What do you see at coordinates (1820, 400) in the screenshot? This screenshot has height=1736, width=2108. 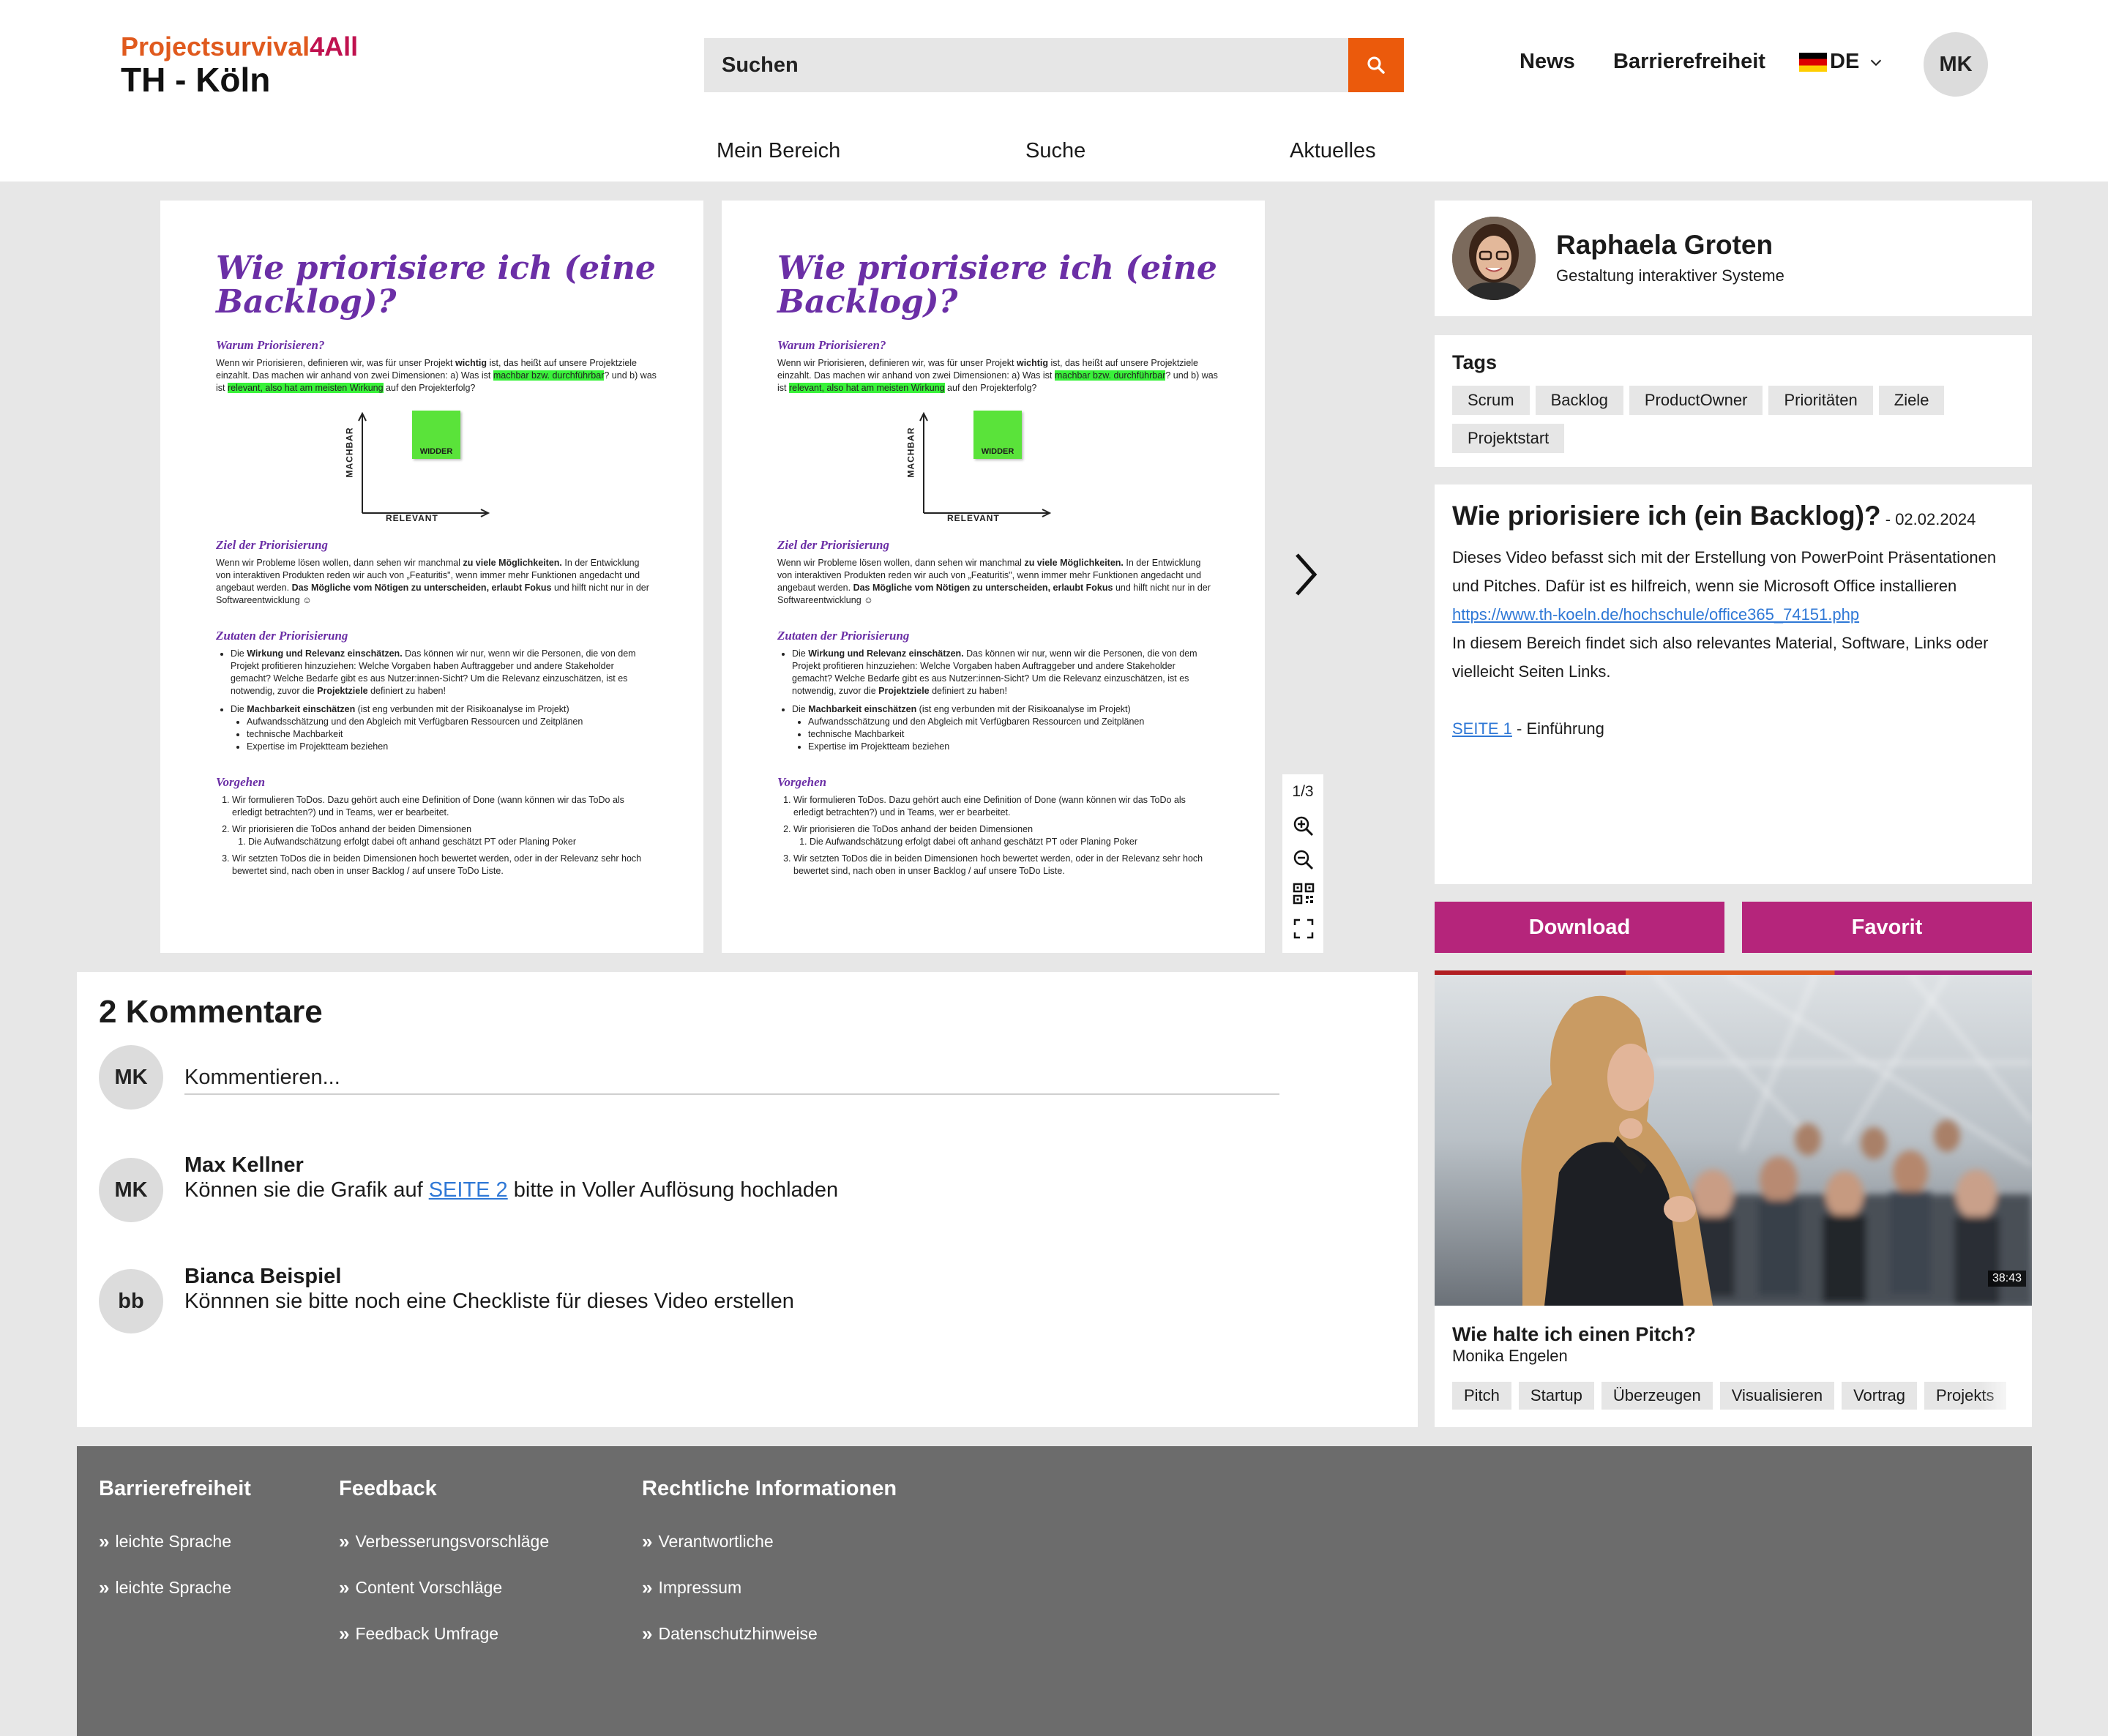 I see `tag-prioritaeten: Prioritäten` at bounding box center [1820, 400].